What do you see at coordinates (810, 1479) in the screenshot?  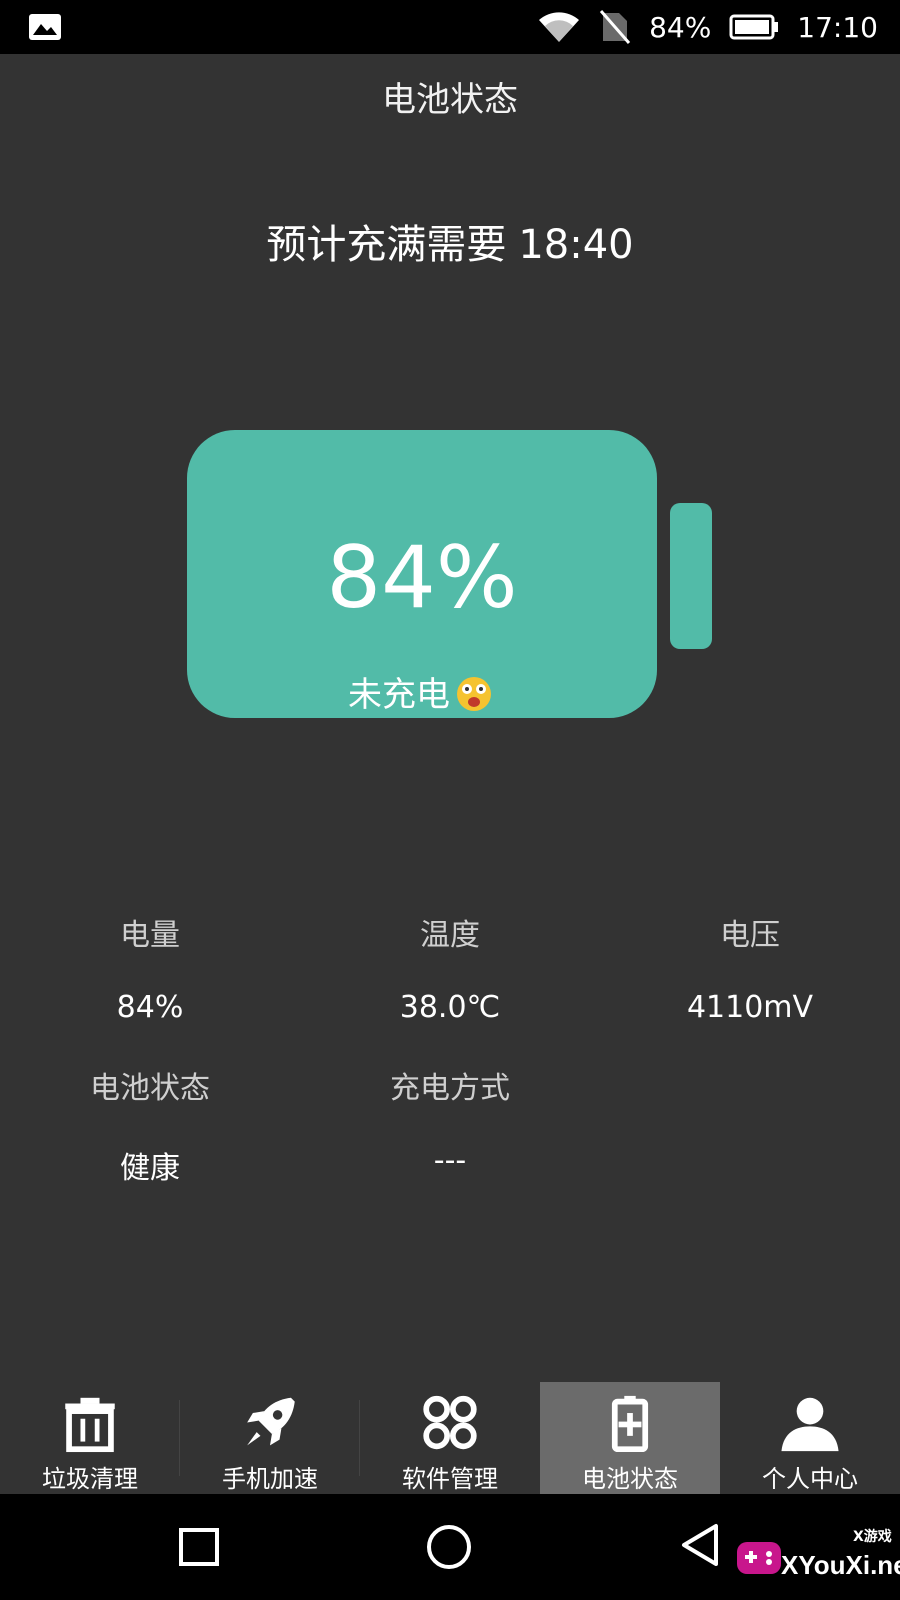 I see `nav-label: 个人中心` at bounding box center [810, 1479].